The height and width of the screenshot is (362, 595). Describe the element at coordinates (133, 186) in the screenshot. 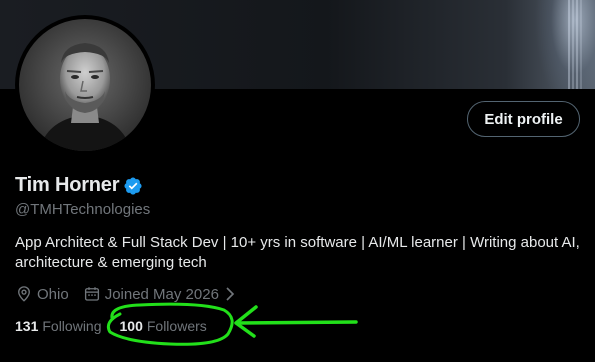

I see `verified-badge-icon` at that location.